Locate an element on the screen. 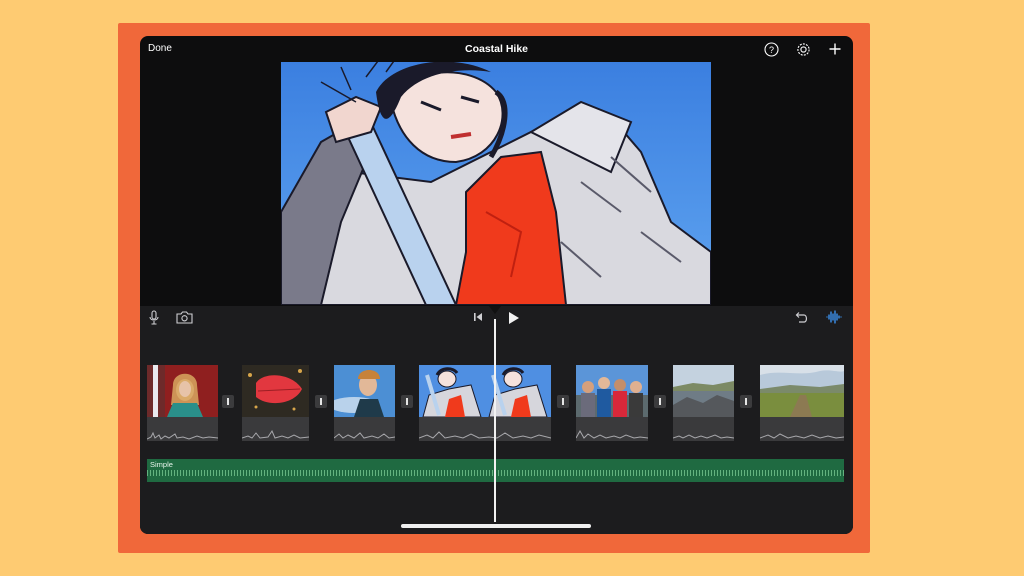 Image resolution: width=1024 pixels, height=576 pixels. skip-to-start-icon is located at coordinates (478, 317).